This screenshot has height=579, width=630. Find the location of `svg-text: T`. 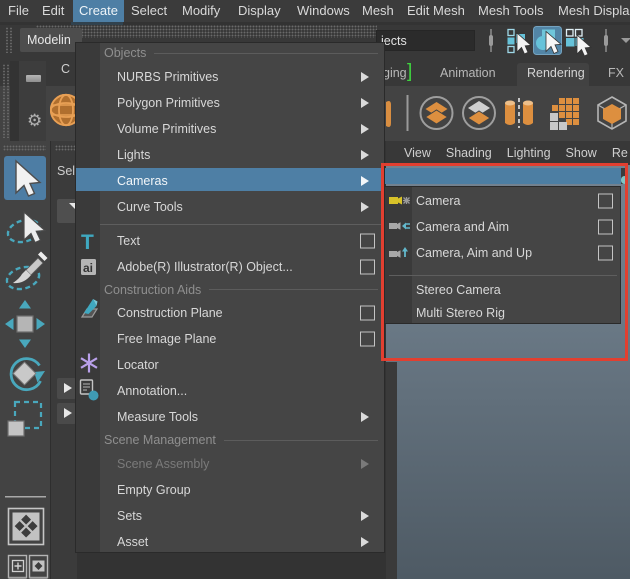

svg-text: T is located at coordinates (87, 242).